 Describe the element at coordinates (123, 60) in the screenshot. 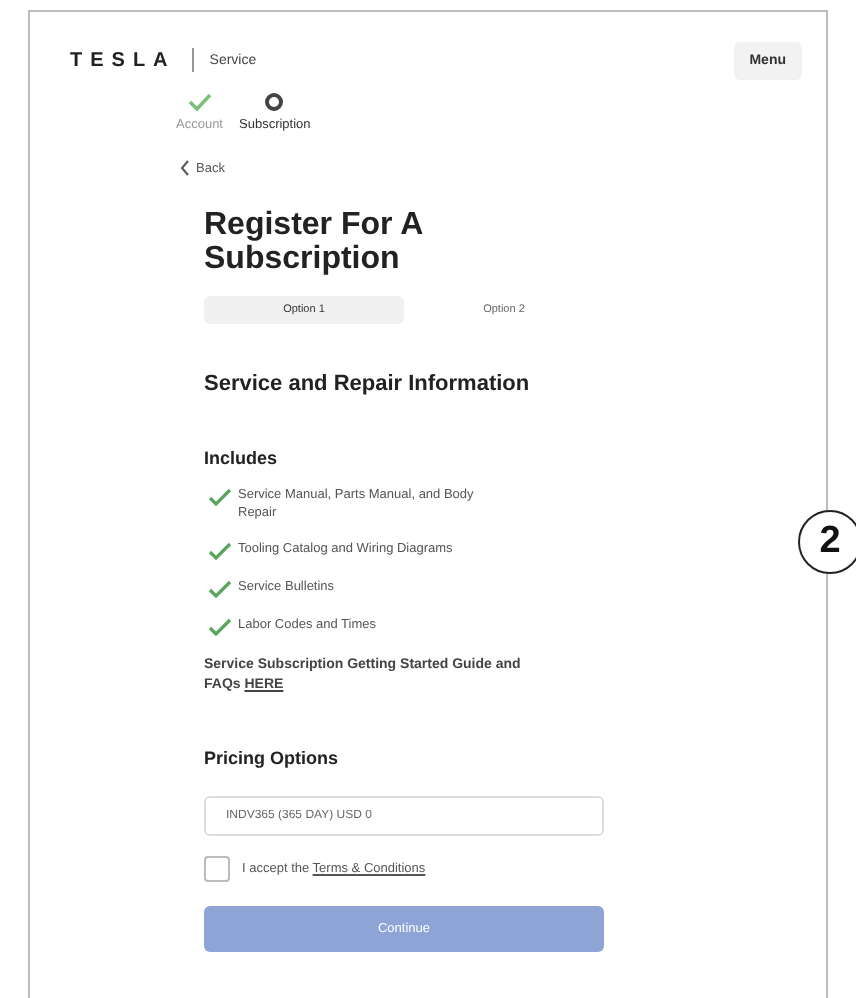

I see `logo: TESLA` at that location.